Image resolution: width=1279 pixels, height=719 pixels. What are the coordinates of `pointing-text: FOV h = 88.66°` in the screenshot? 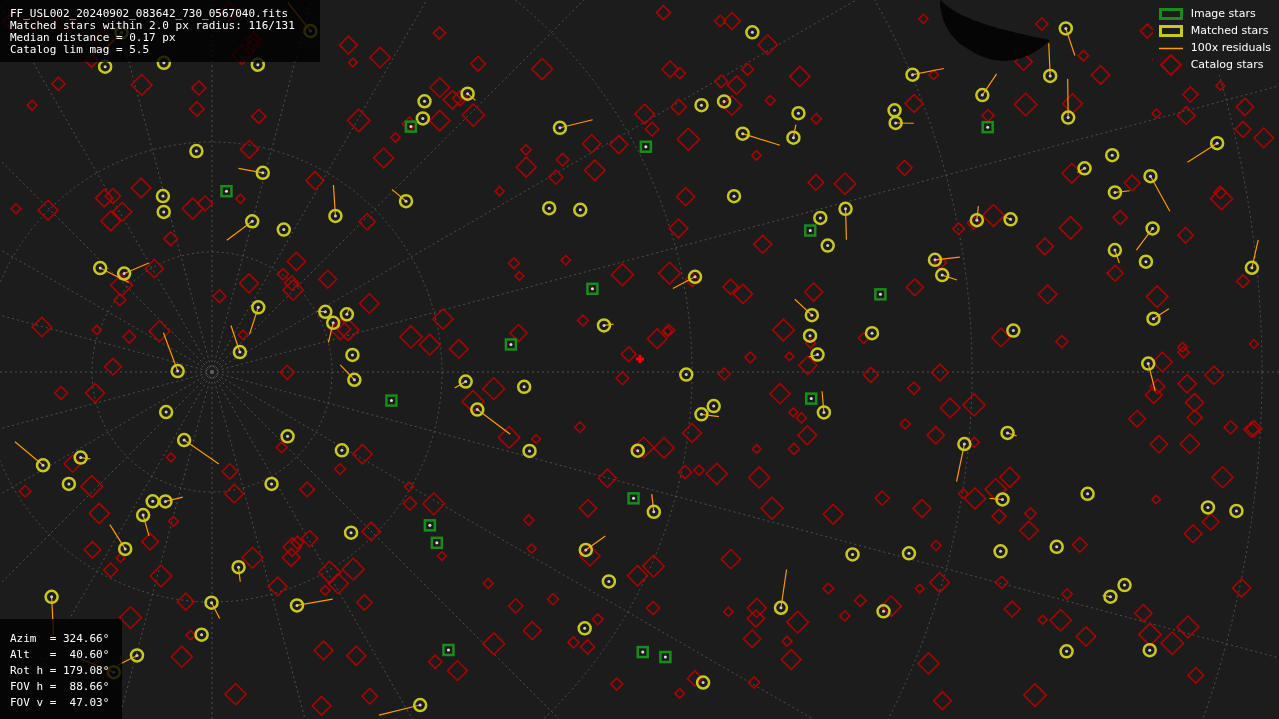 It's located at (60, 687).